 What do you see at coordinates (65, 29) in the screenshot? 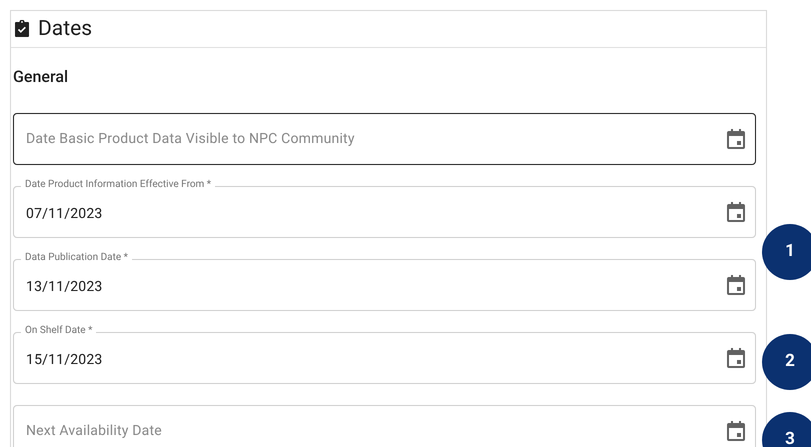
I see `section-title: Dates` at bounding box center [65, 29].